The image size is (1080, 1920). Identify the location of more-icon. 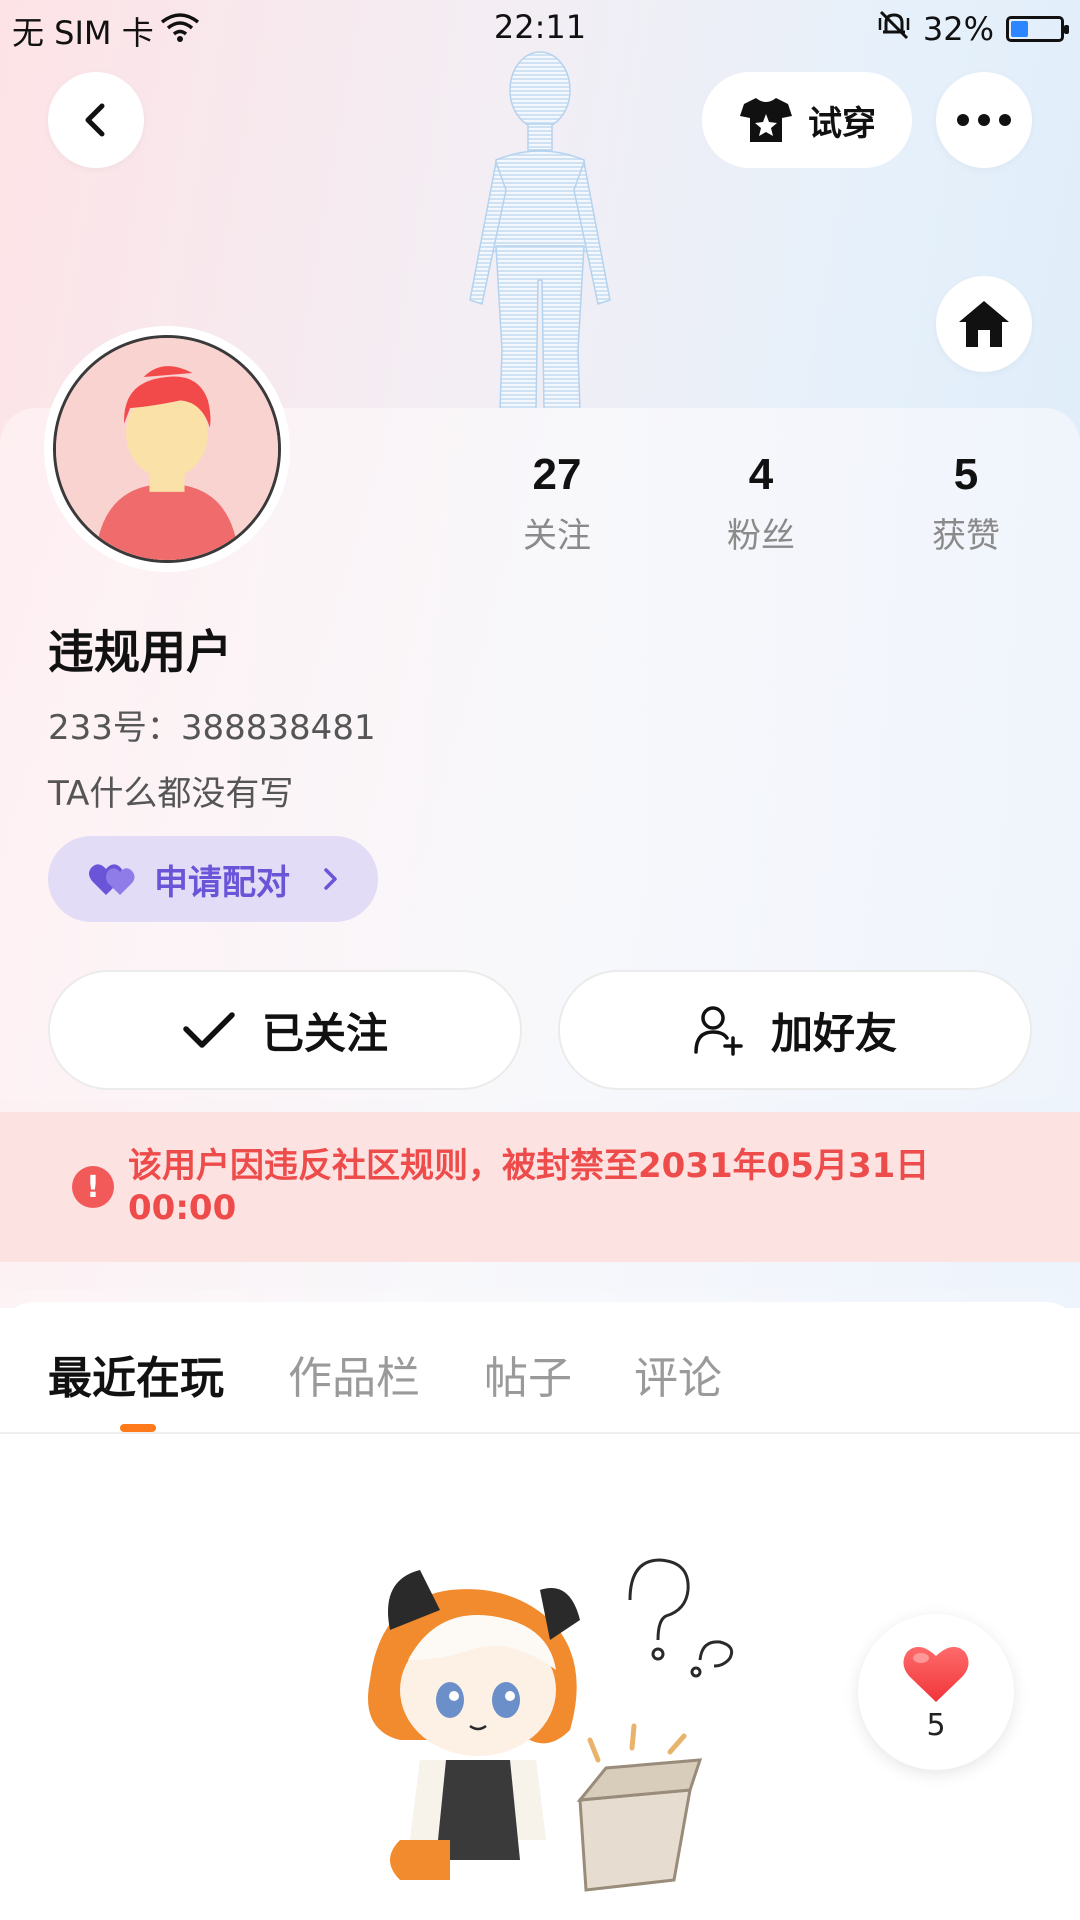
(984, 120).